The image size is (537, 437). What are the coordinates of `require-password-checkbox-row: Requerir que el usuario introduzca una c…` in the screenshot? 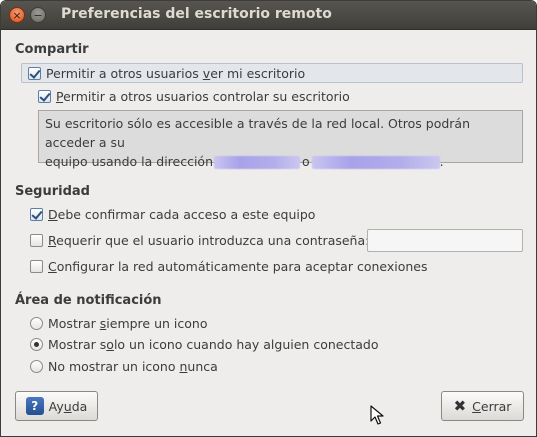 It's located at (199, 240).